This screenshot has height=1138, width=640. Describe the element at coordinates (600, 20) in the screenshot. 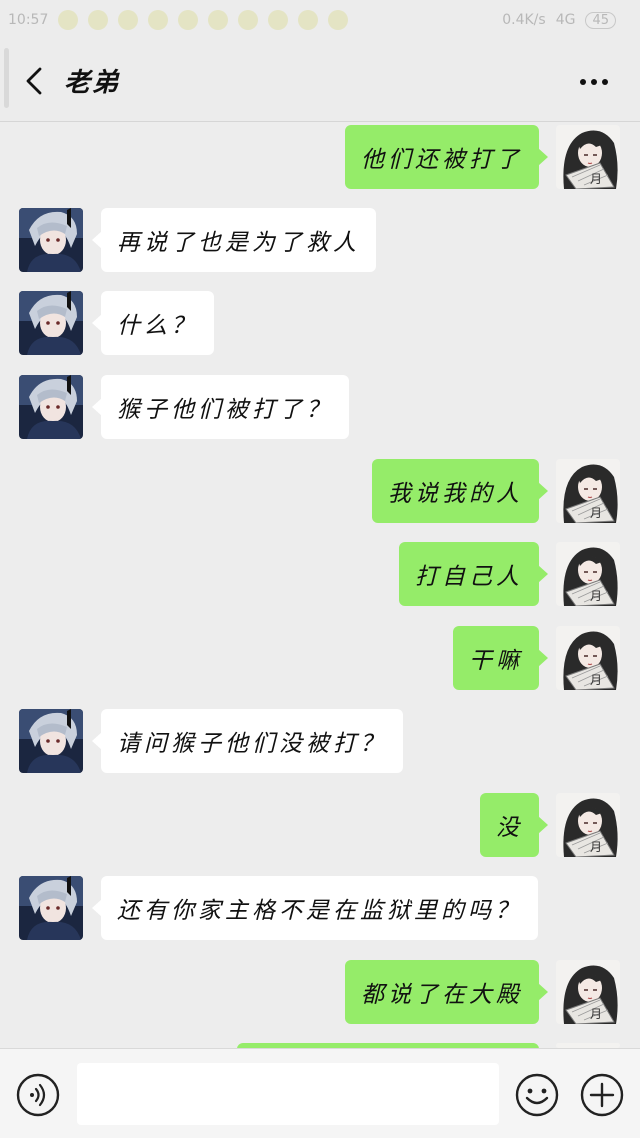

I see `battery-badge: 45` at that location.